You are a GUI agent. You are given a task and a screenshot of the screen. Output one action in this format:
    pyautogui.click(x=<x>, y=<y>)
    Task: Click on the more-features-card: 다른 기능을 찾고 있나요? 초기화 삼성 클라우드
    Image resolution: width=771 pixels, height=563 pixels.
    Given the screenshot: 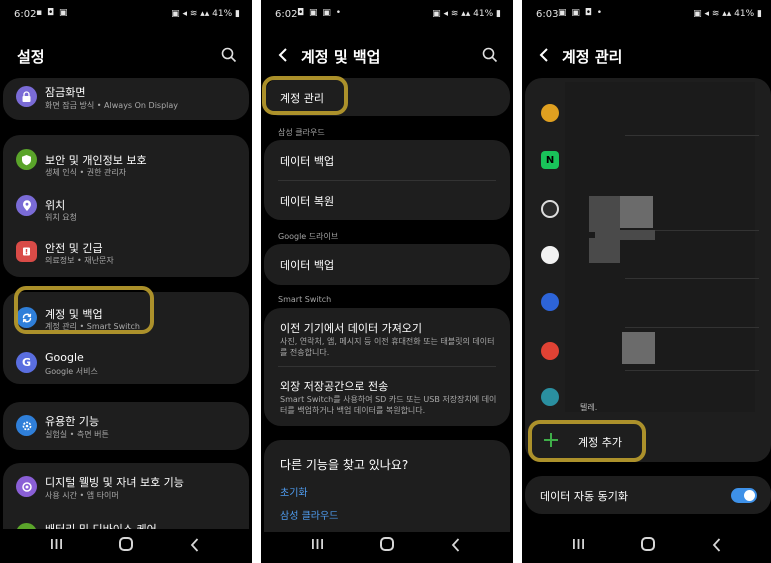 What is the action you would take?
    pyautogui.click(x=387, y=486)
    